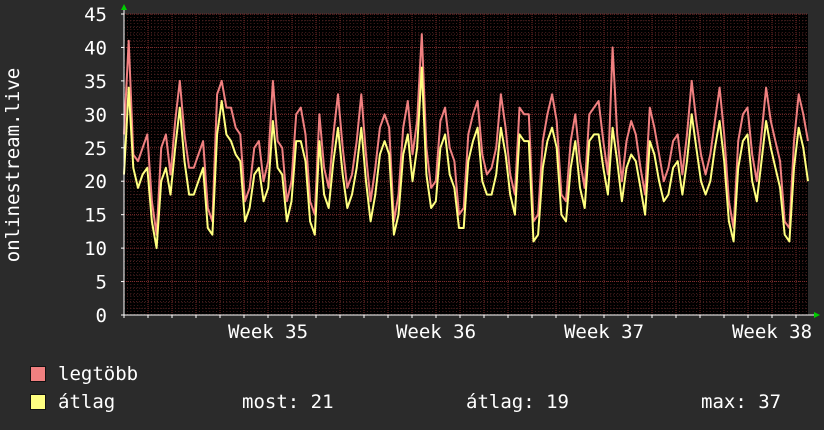  I want to click on stat-current-label: most:, so click(271, 402).